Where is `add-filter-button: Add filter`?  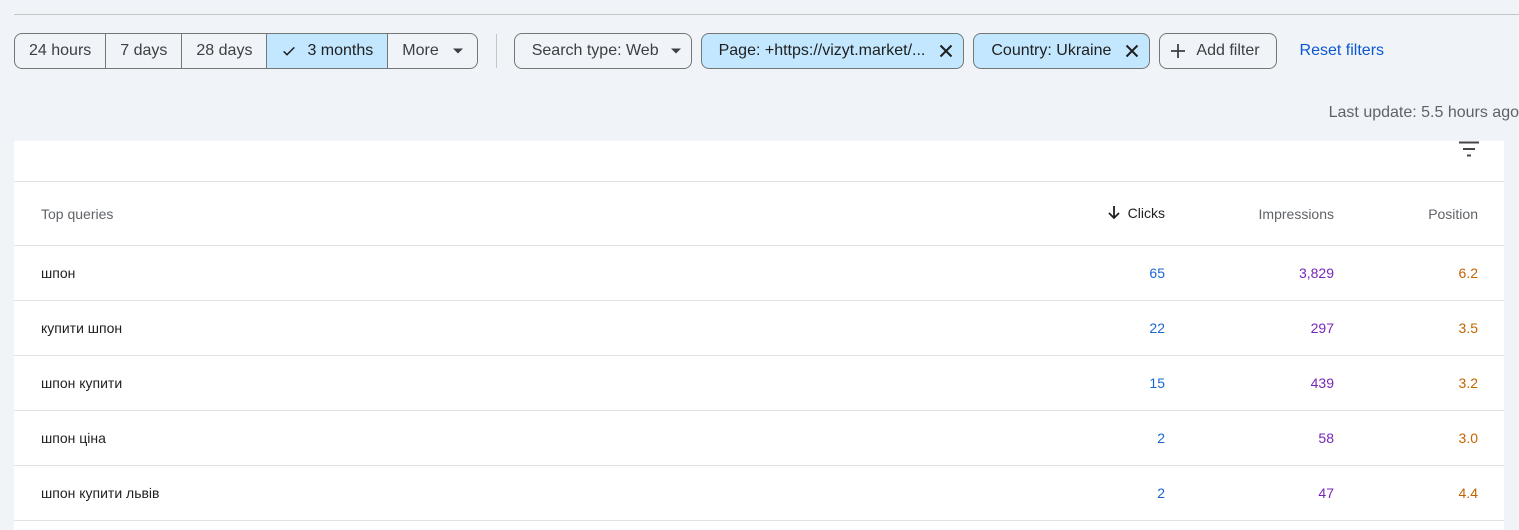
add-filter-button: Add filter is located at coordinates (1218, 51).